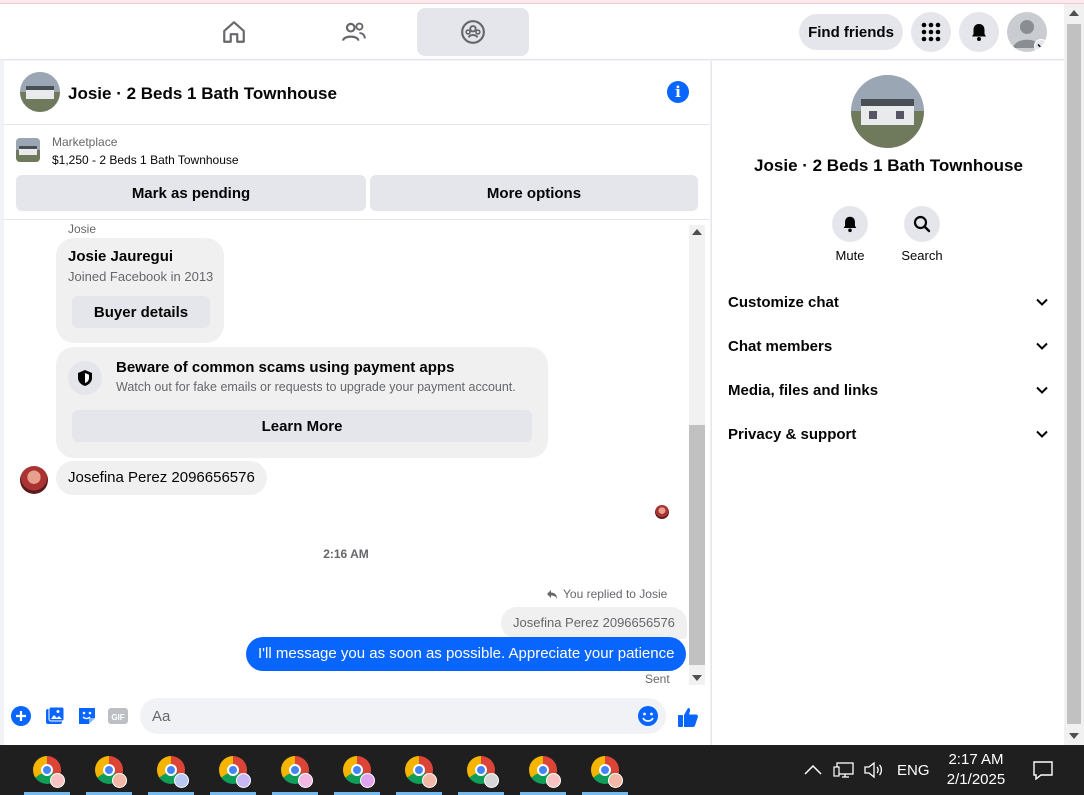 The image size is (1084, 795). What do you see at coordinates (346, 554) in the screenshot?
I see `message-timestamp: 2:16 AM` at bounding box center [346, 554].